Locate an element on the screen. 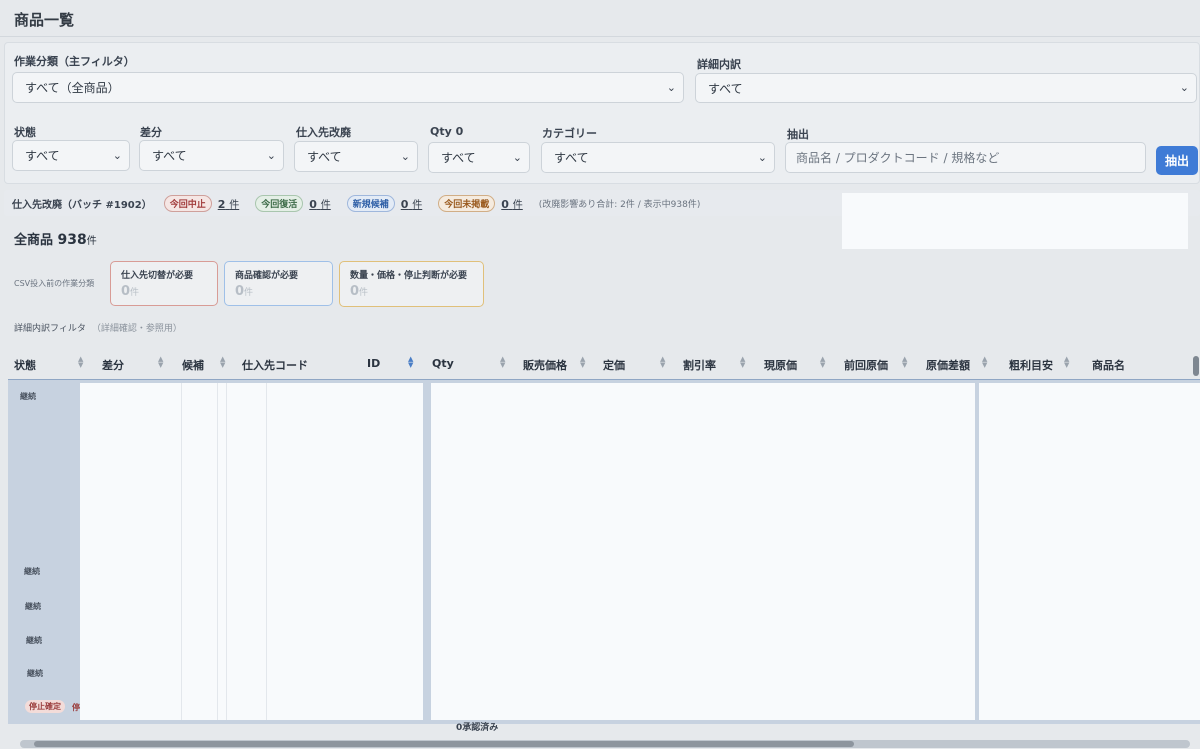 This screenshot has height=749, width=1200. supplier-revision-select: すべて ⌄ is located at coordinates (356, 156).